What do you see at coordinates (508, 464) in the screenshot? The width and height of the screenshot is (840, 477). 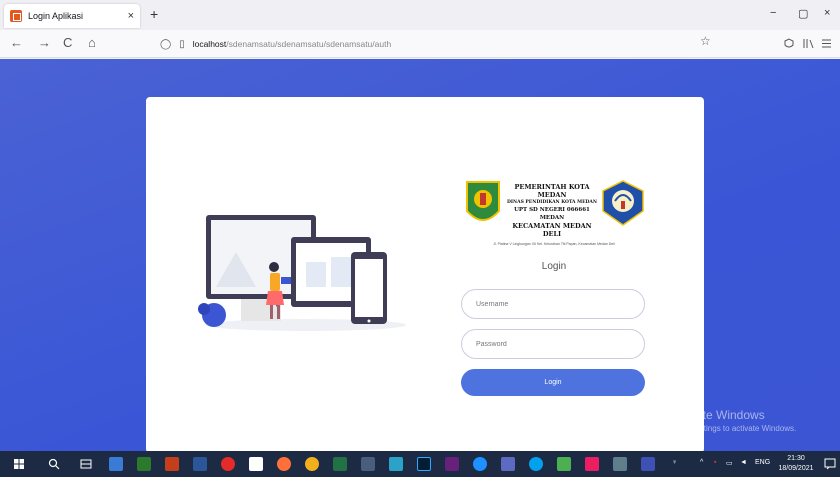 I see `taskbar-image-icon` at bounding box center [508, 464].